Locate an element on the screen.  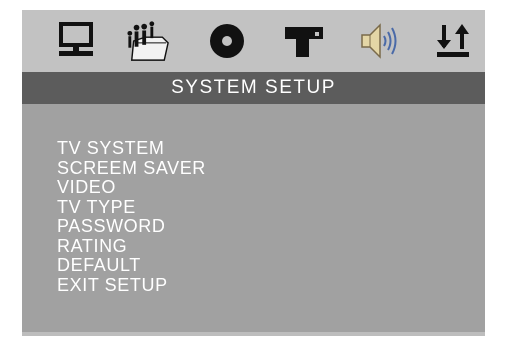
monitor-icon is located at coordinates (76, 41).